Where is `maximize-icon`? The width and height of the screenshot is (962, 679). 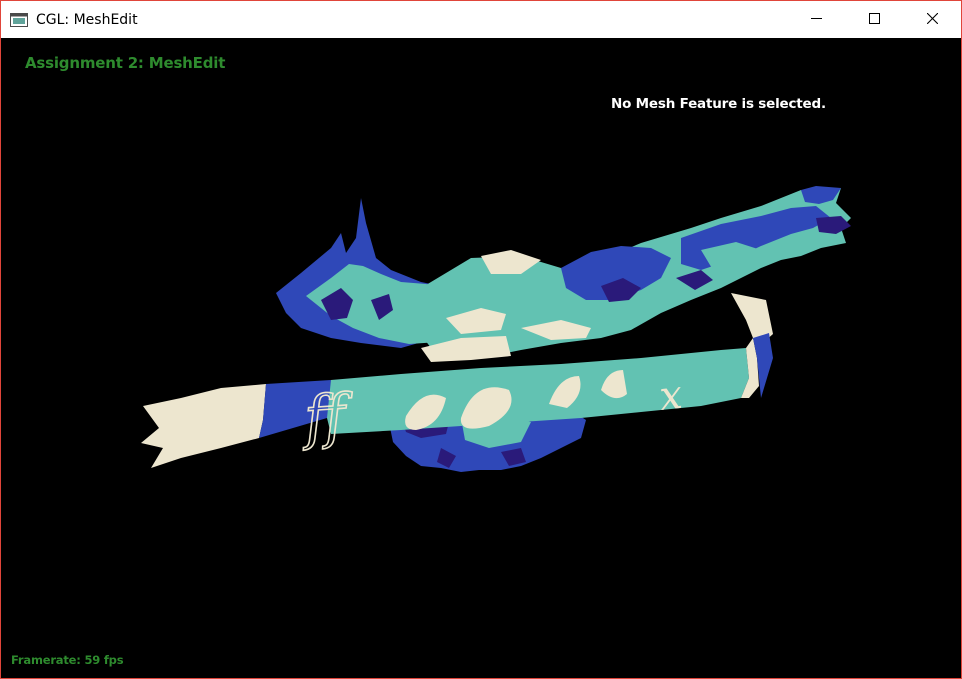
maximize-icon is located at coordinates (874, 20).